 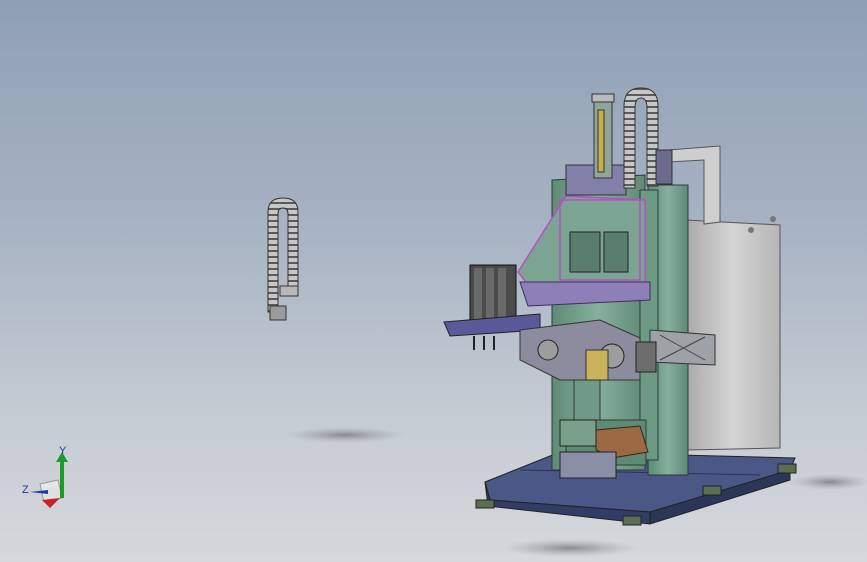 I want to click on z-axis-arrow, so click(x=39, y=492).